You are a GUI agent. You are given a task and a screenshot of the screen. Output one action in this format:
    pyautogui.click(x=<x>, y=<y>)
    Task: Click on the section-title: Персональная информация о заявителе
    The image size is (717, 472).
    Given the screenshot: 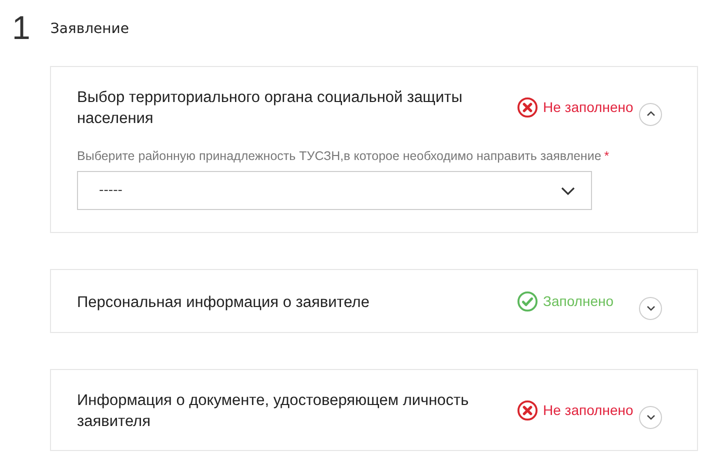 What is the action you would take?
    pyautogui.click(x=223, y=302)
    